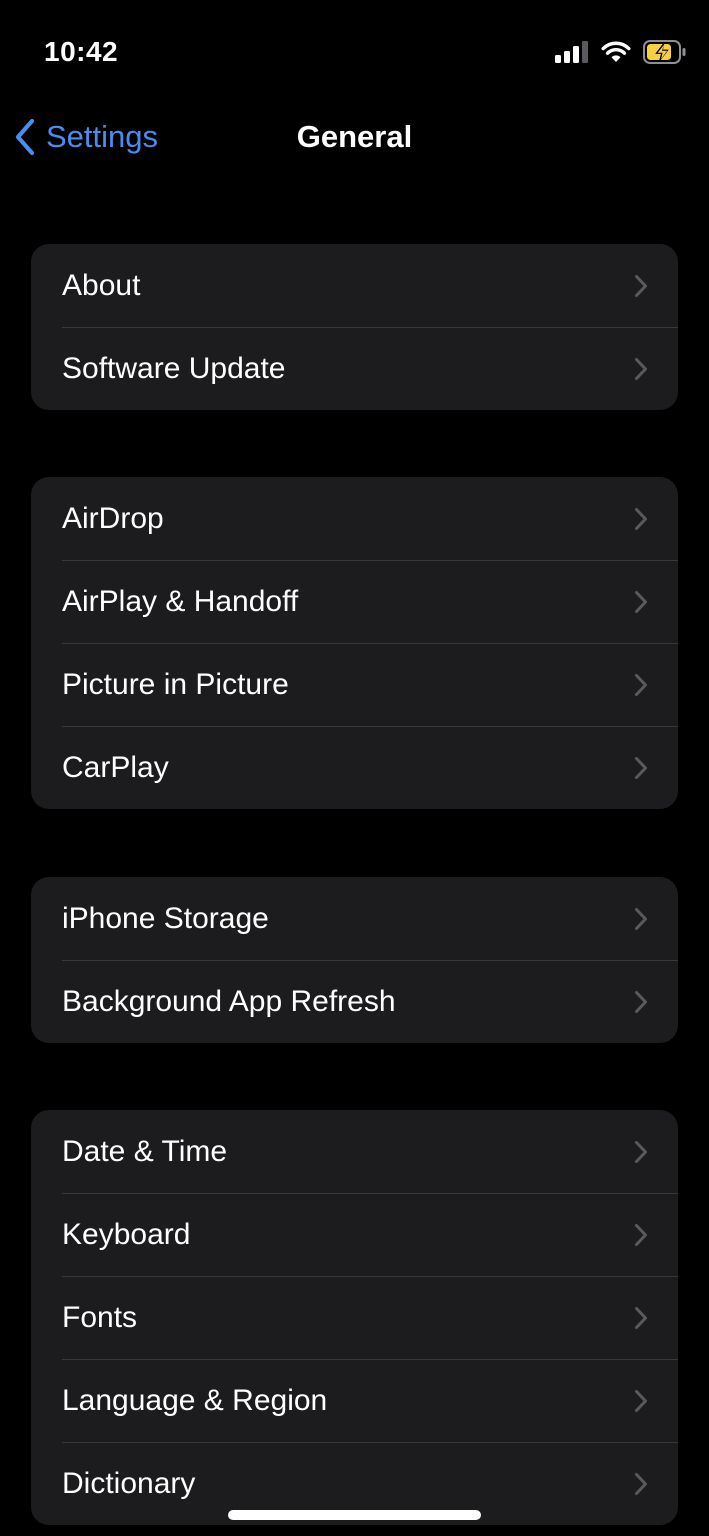  What do you see at coordinates (354, 767) in the screenshot?
I see `row-carplay: CarPlay` at bounding box center [354, 767].